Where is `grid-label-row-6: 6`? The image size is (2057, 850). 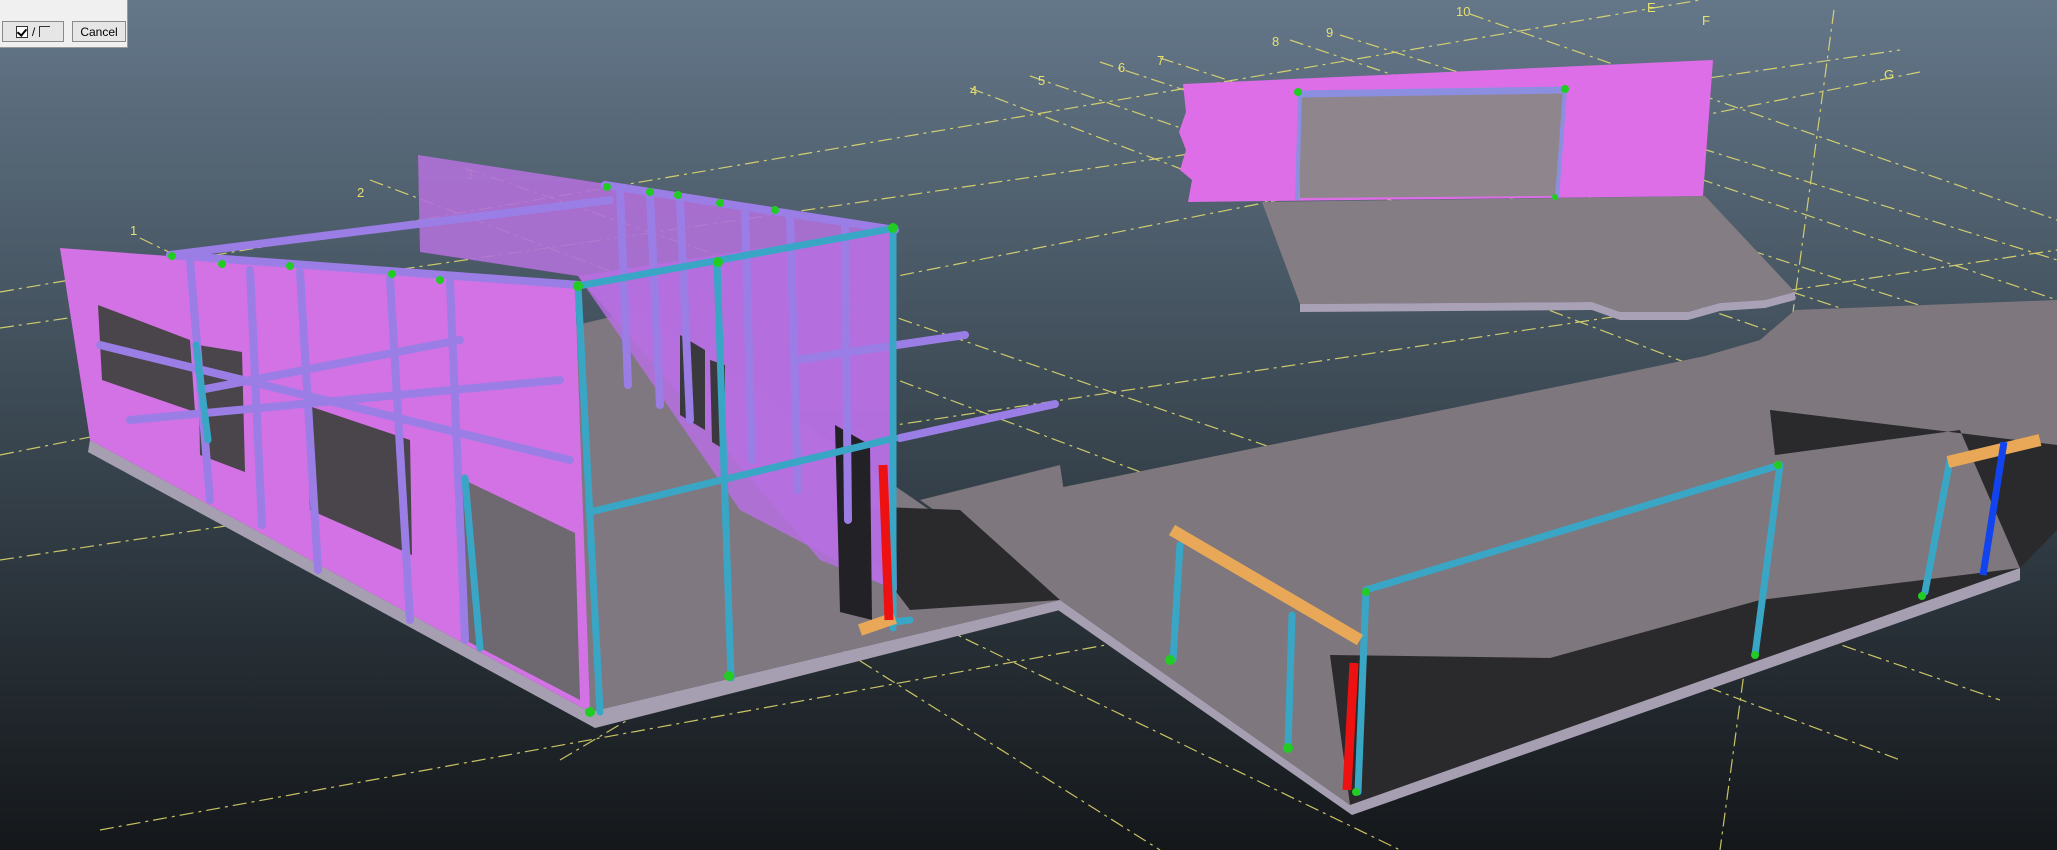
grid-label-row-6: 6 is located at coordinates (1121, 67).